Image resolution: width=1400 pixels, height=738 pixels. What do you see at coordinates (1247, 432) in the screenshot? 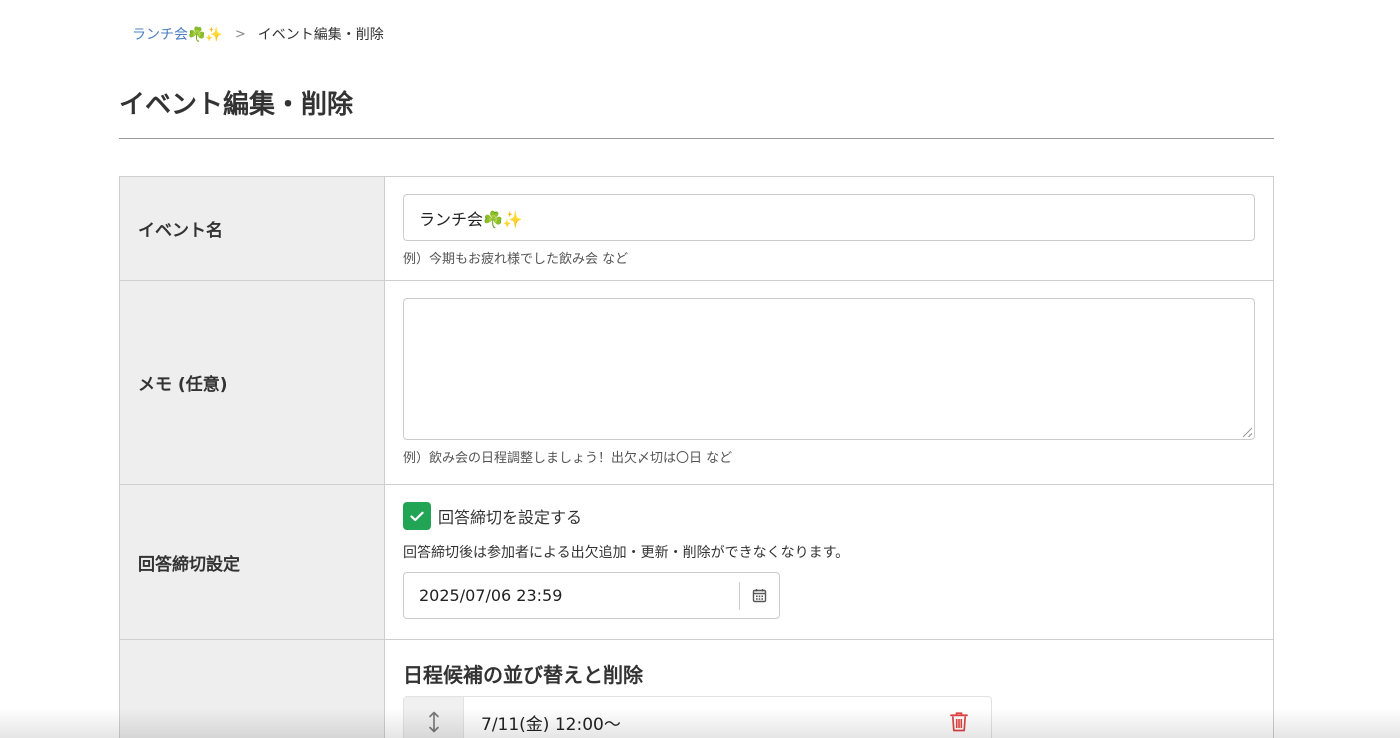
I see `textarea-resize-handle` at bounding box center [1247, 432].